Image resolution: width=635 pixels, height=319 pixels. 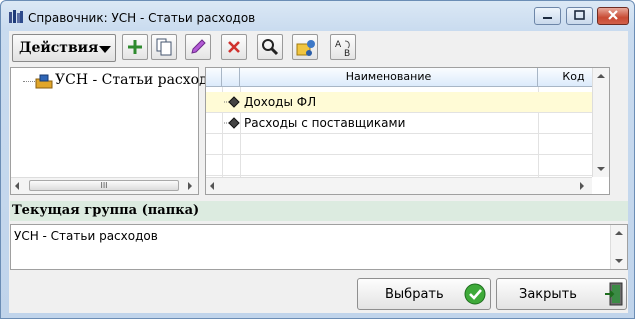 I want to click on sort-az-icon: AB, so click(x=342, y=49).